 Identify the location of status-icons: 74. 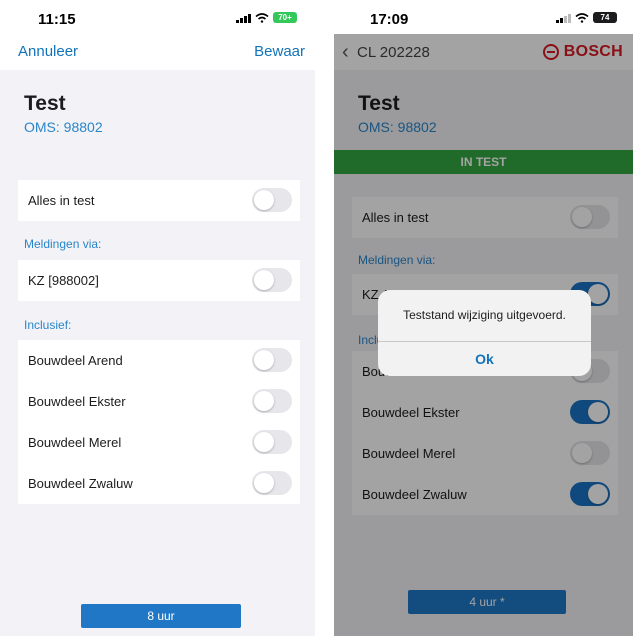
(586, 17).